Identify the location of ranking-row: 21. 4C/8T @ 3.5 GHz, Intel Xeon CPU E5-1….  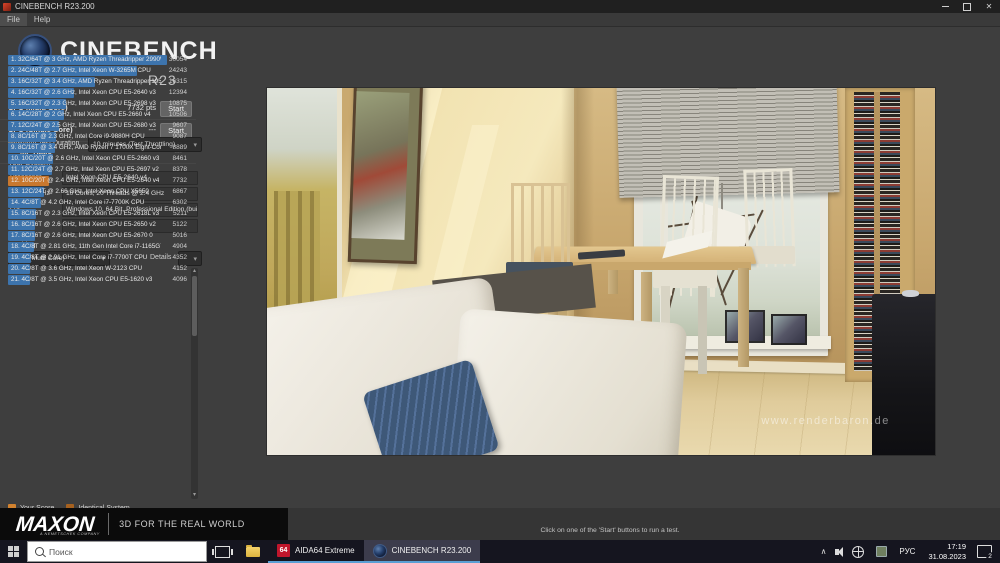
(98, 279).